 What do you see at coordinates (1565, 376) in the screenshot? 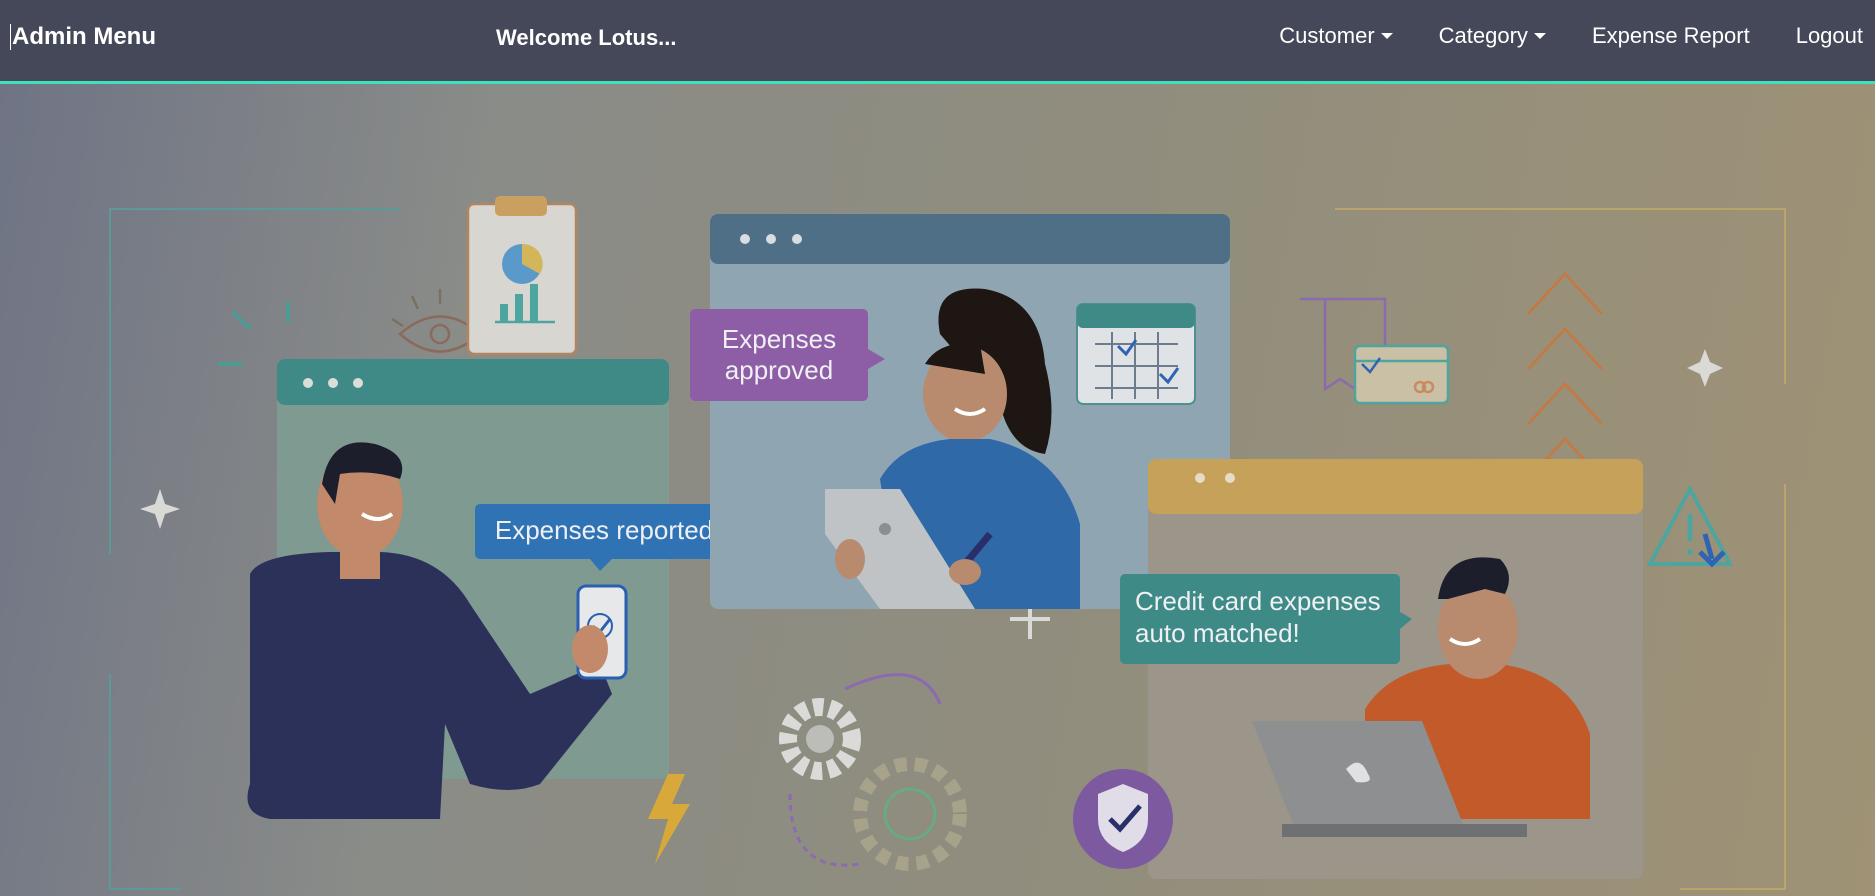
I see `chevron-up-icons` at bounding box center [1565, 376].